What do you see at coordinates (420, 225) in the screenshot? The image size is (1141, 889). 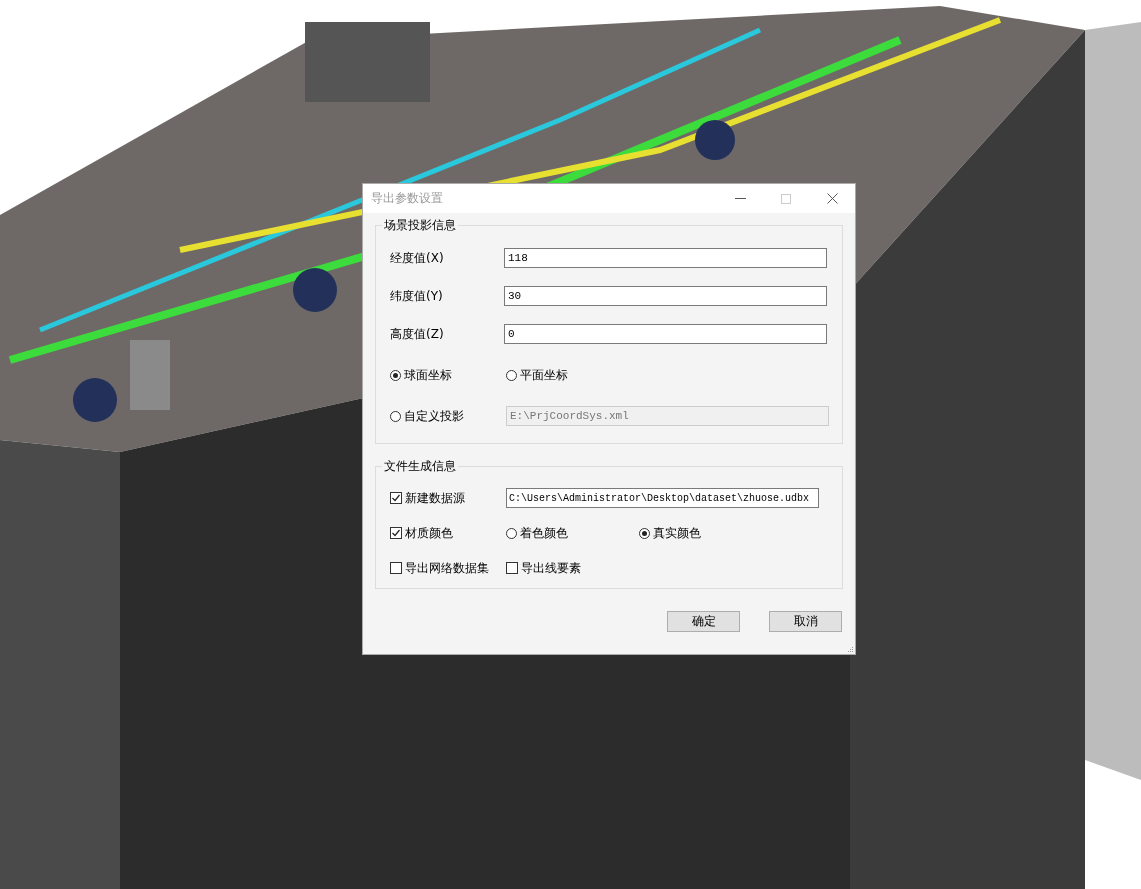 I see `group-title: 场景投影信息` at bounding box center [420, 225].